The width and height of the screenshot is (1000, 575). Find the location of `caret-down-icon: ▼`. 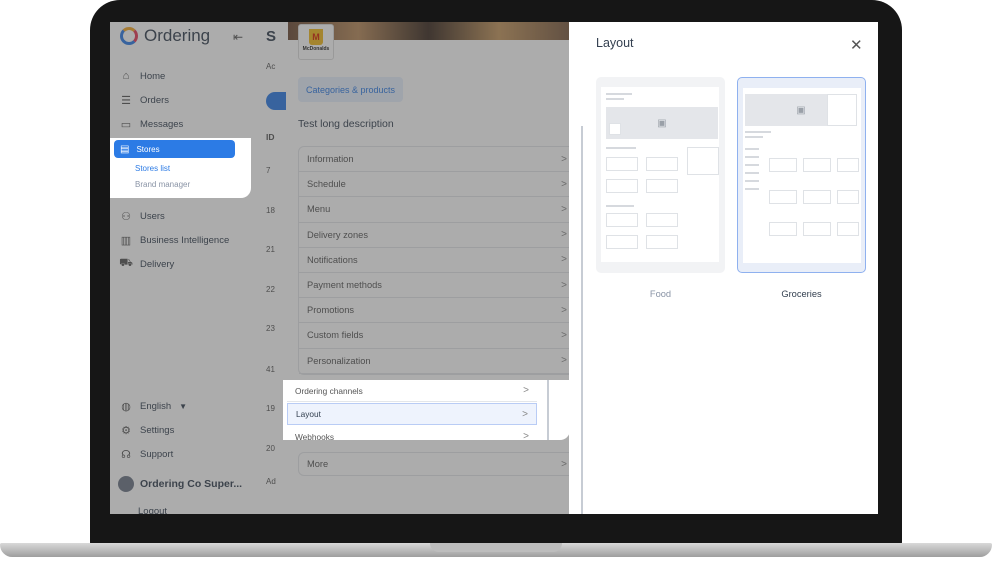

caret-down-icon: ▼ is located at coordinates (183, 406).